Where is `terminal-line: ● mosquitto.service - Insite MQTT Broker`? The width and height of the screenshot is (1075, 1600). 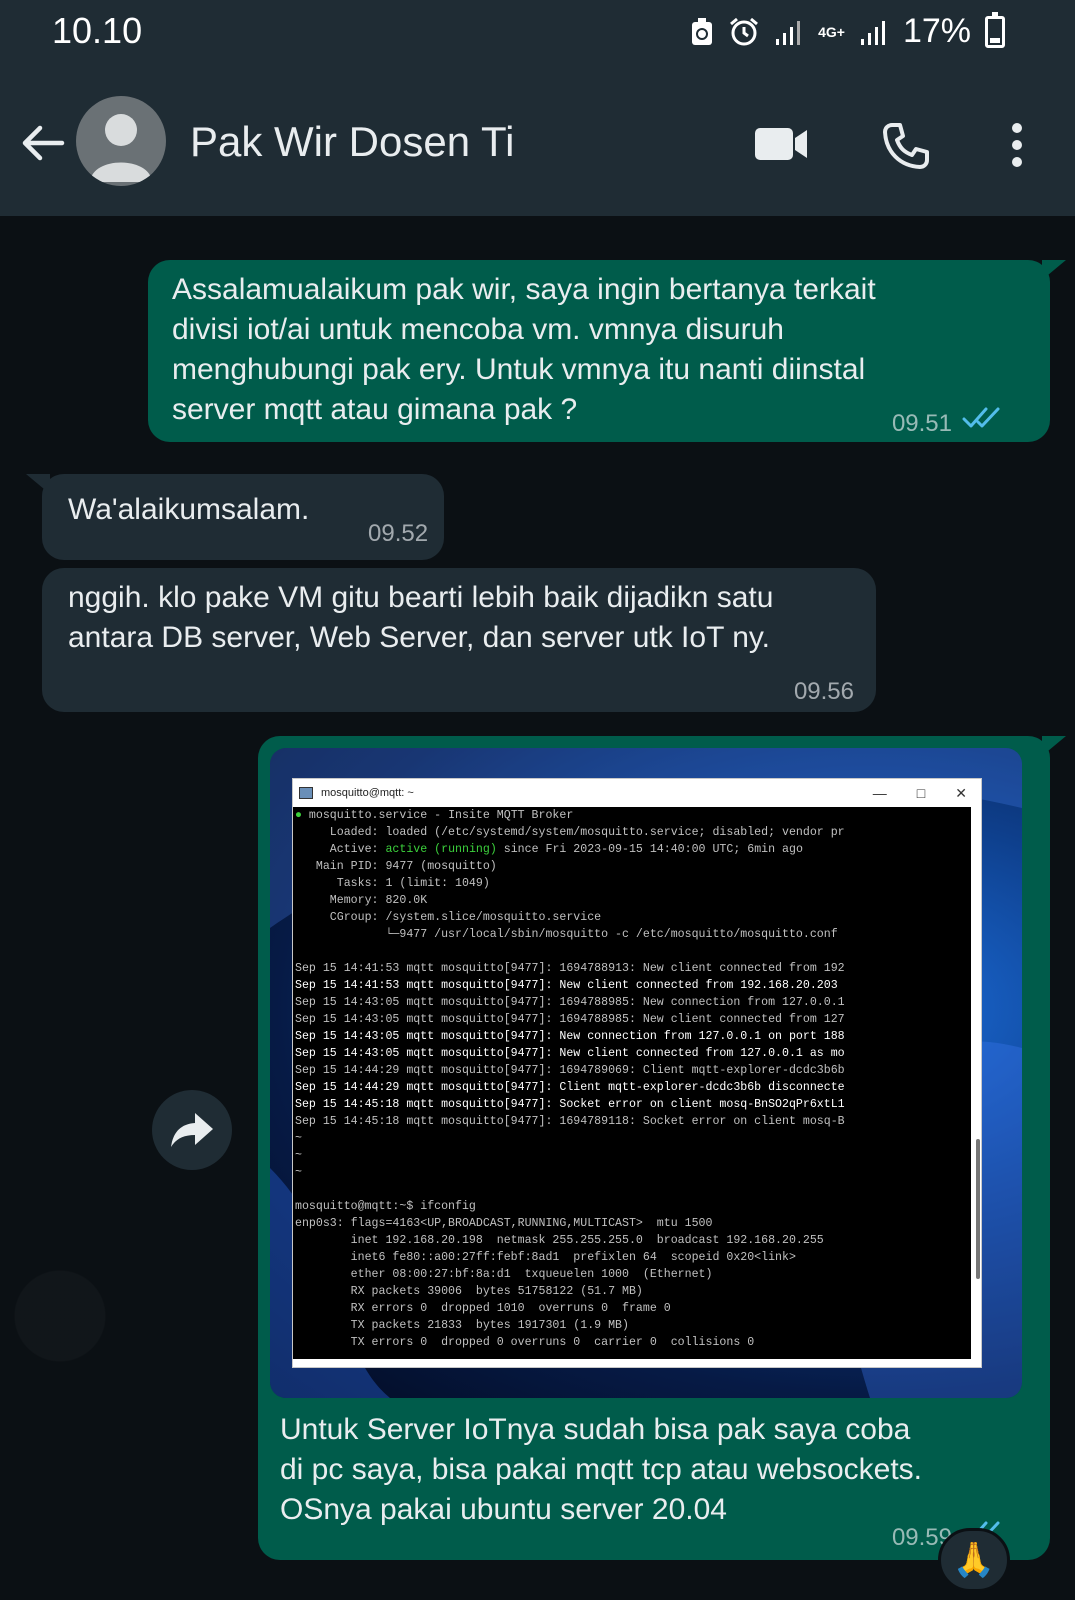 terminal-line: ● mosquitto.service - Insite MQTT Broker is located at coordinates (434, 815).